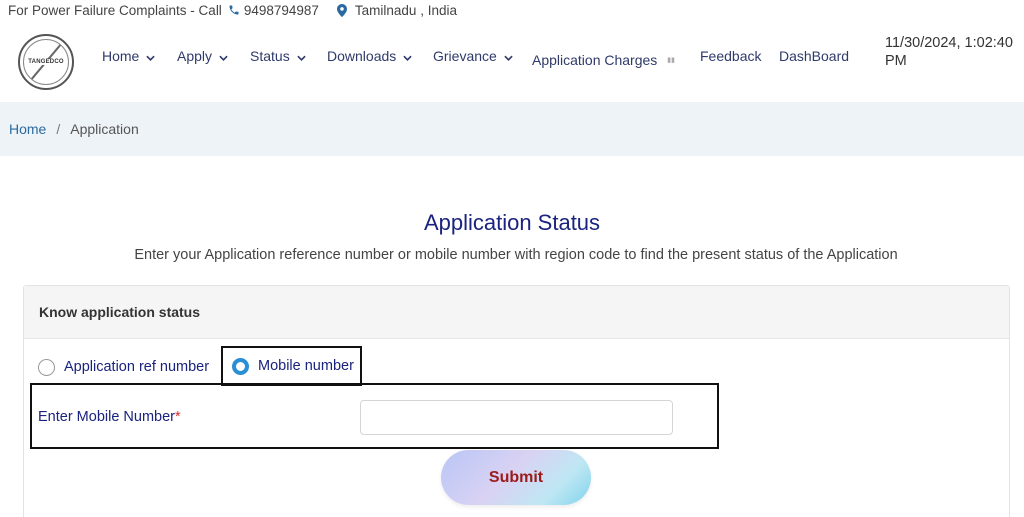 The image size is (1024, 517). Describe the element at coordinates (949, 52) in the screenshot. I see `current-datetime: 11/30/2024, 1:02:40 PM` at that location.